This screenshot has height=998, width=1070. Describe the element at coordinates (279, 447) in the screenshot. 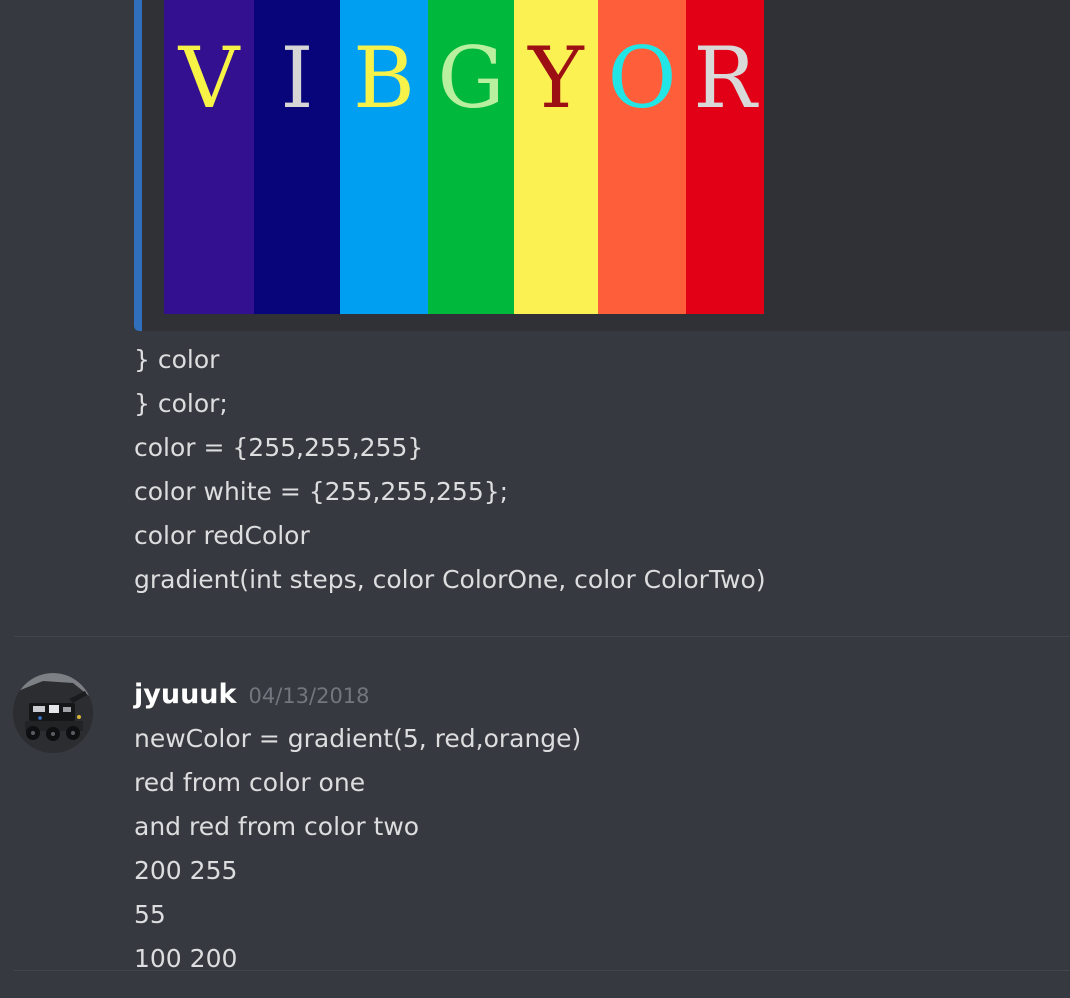

I see `message-line: color = {255,255,255}` at that location.